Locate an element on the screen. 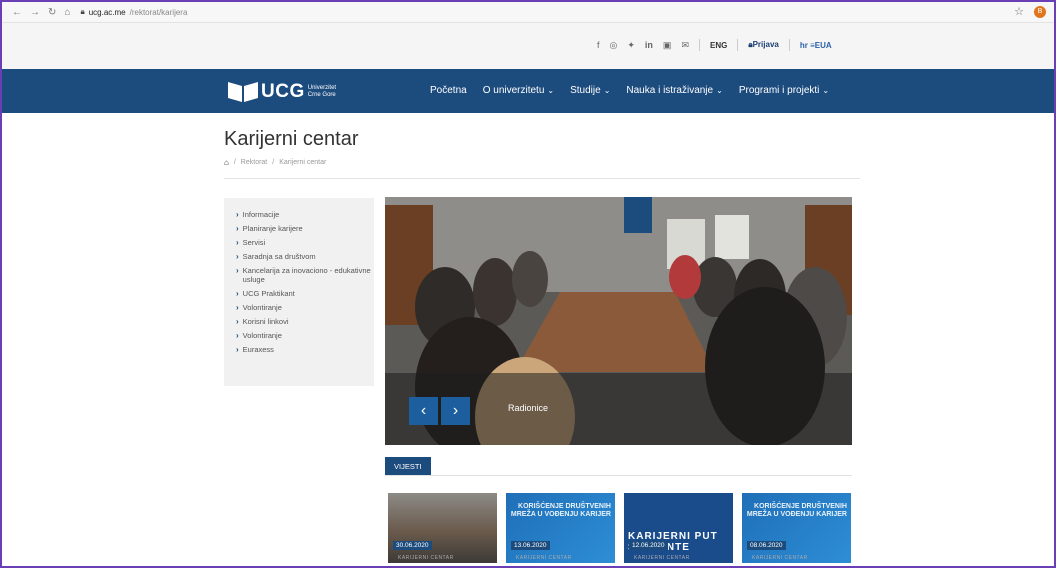 The width and height of the screenshot is (1056, 568). news-tabs: VIJESTI is located at coordinates (618, 466).